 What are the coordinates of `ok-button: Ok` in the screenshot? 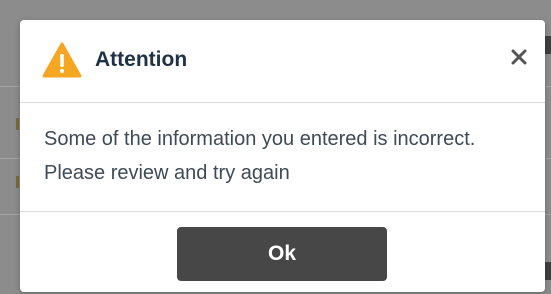 It's located at (282, 254).